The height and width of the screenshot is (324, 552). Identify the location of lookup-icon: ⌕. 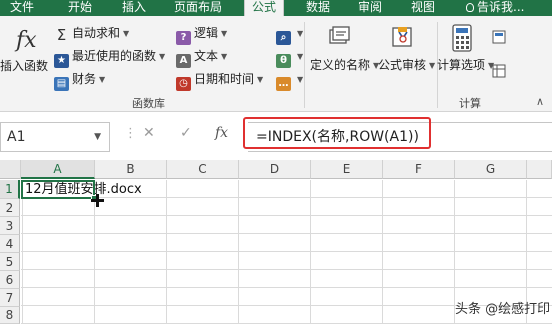
(283, 38).